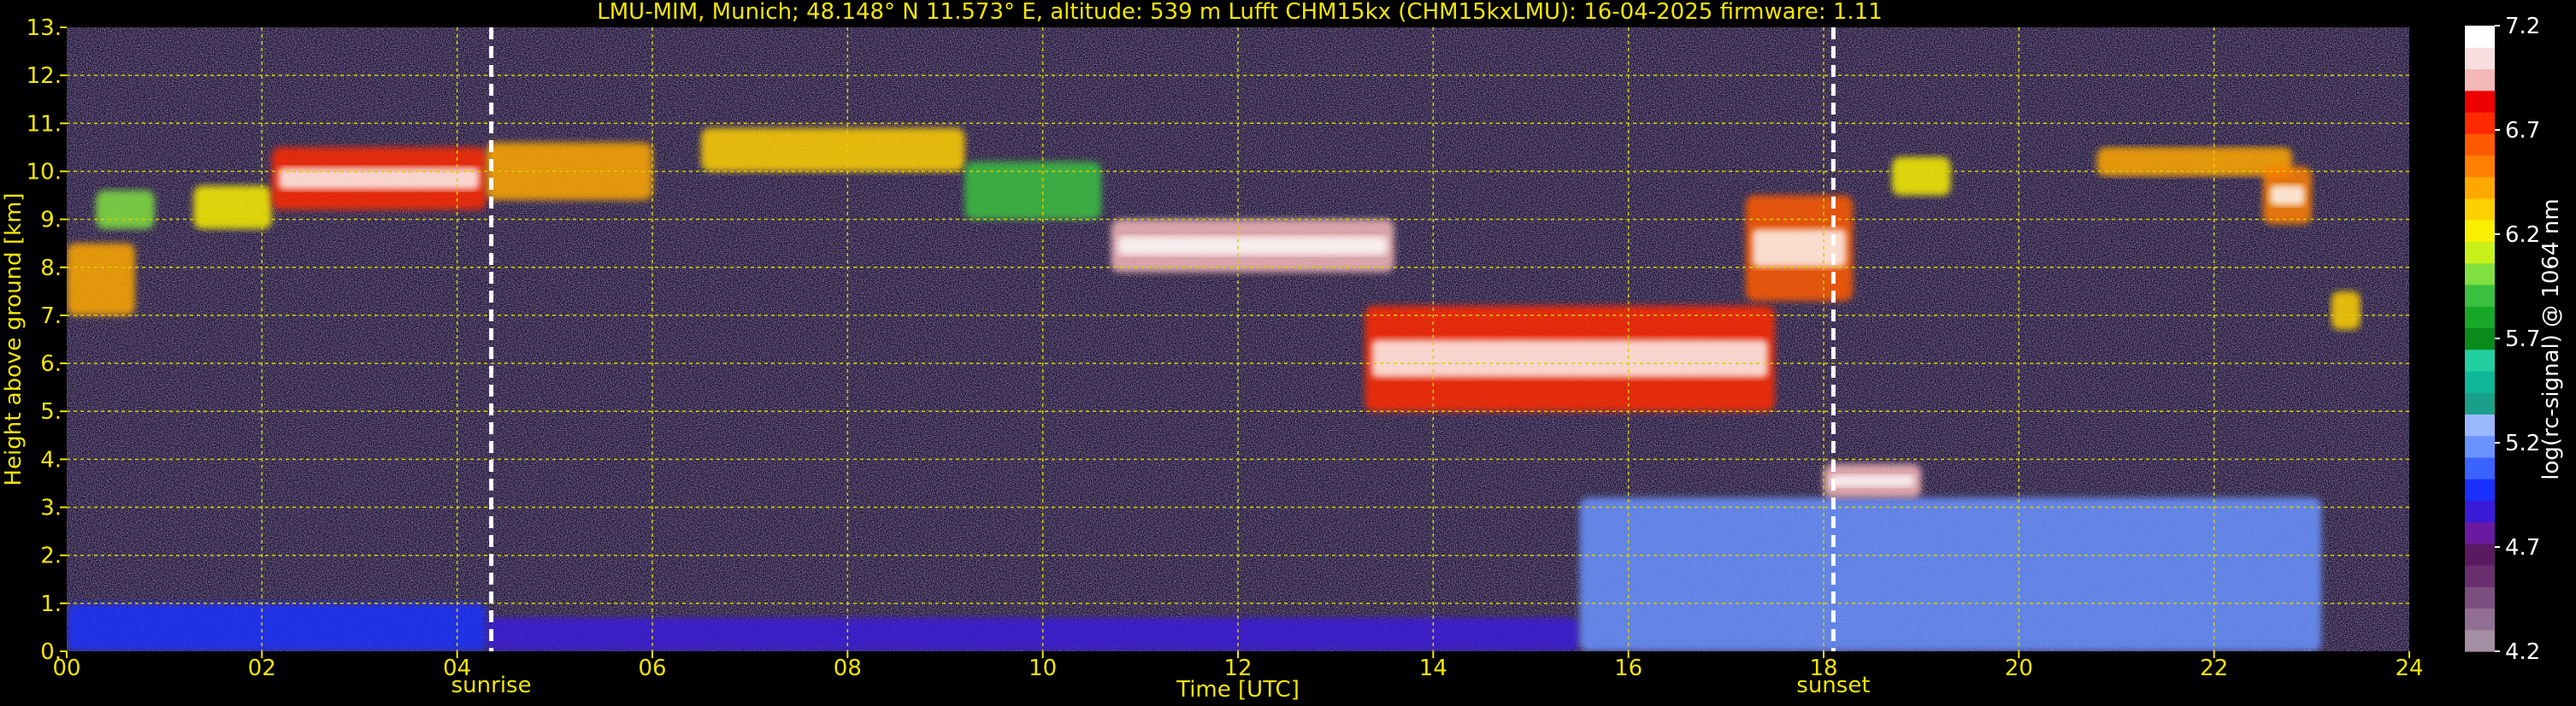 The image size is (2576, 706). What do you see at coordinates (14, 338) in the screenshot?
I see `y-axis-label: Height above ground [km]` at bounding box center [14, 338].